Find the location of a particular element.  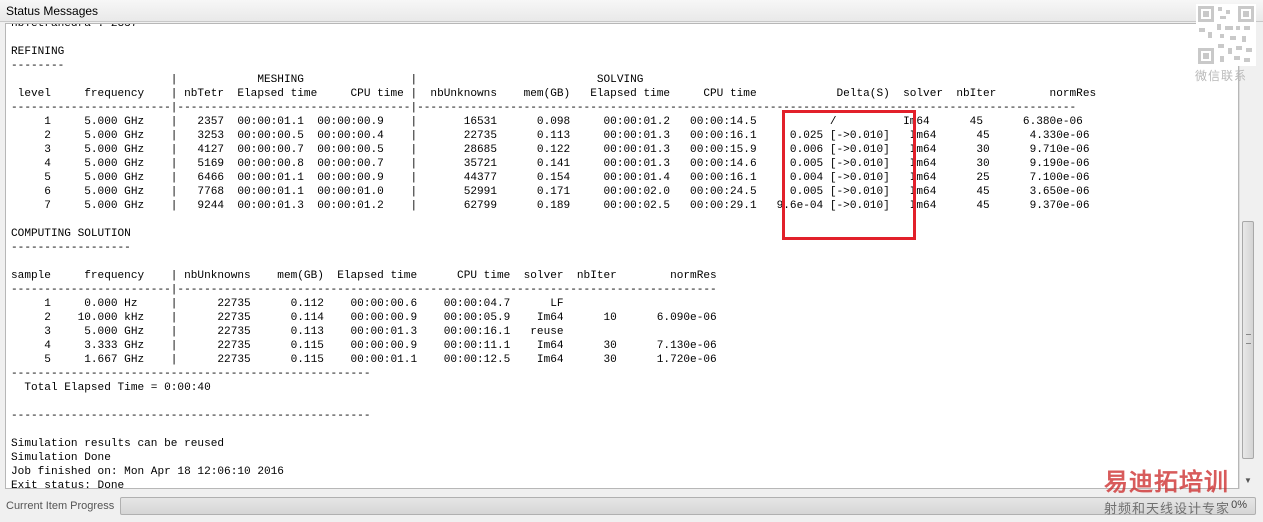

qr-code-icon is located at coordinates (1226, 35).